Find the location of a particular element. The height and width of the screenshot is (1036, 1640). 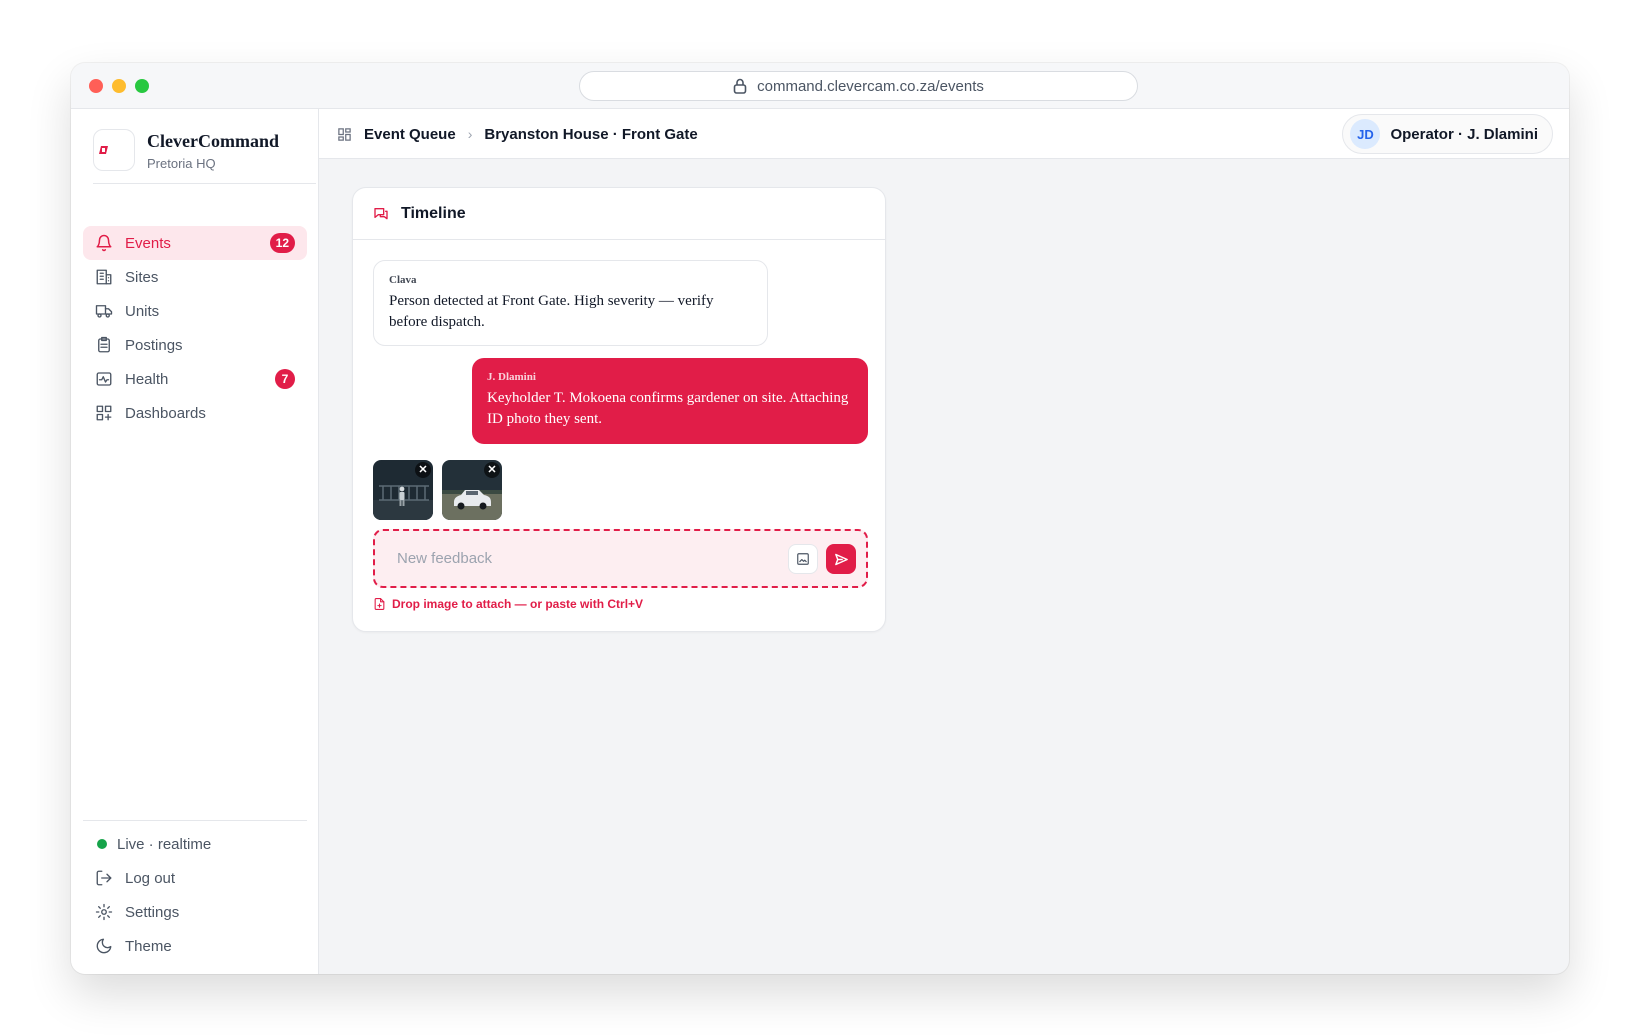

pulse-icon is located at coordinates (104, 379).